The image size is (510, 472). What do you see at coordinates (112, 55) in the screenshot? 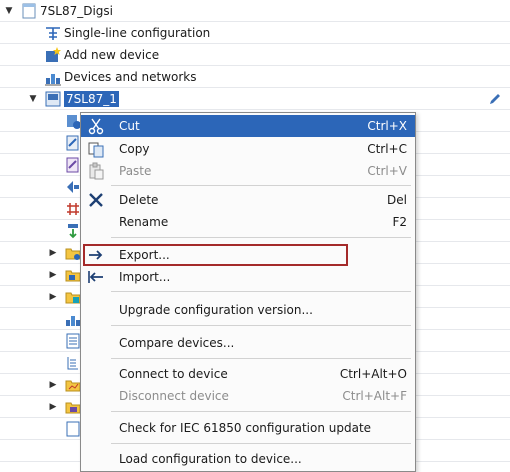
I see `tree-label-add-device: Add new device` at bounding box center [112, 55].